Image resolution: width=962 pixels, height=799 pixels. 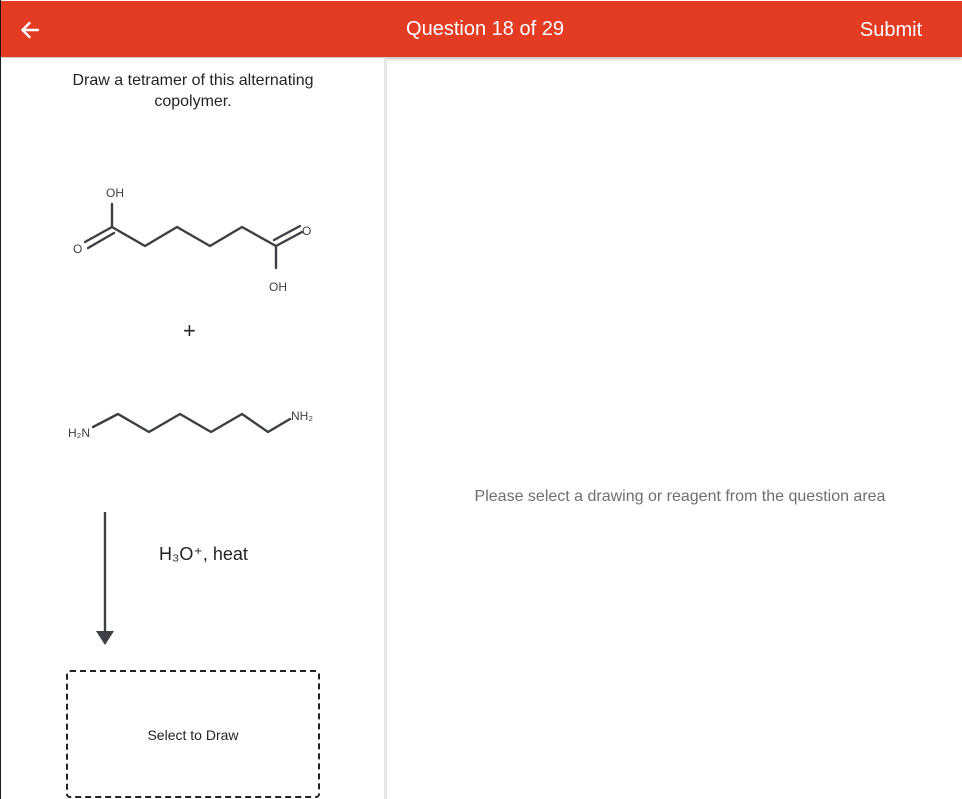 I want to click on plus-sign: +, so click(x=189, y=330).